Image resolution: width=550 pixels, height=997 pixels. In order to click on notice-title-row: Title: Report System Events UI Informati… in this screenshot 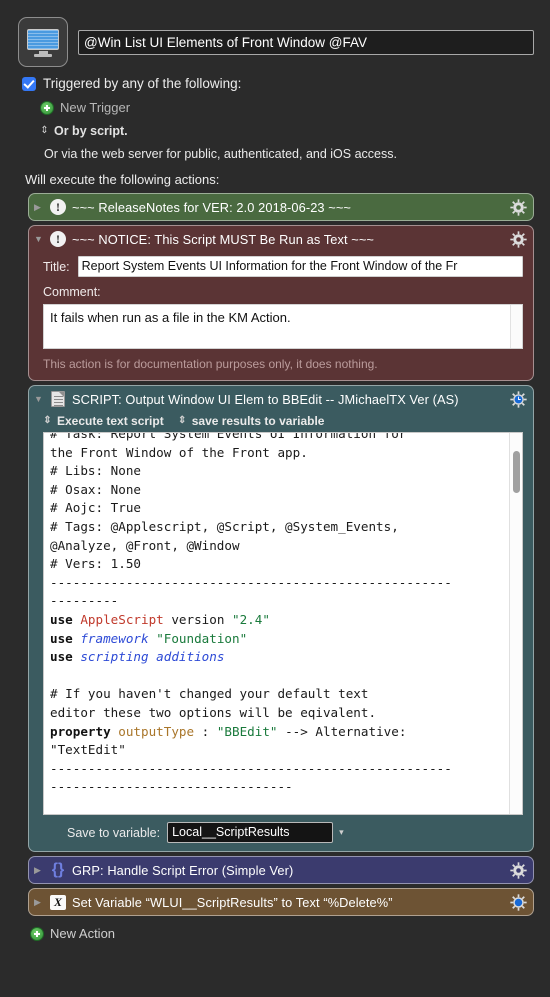, I will do `click(283, 266)`.